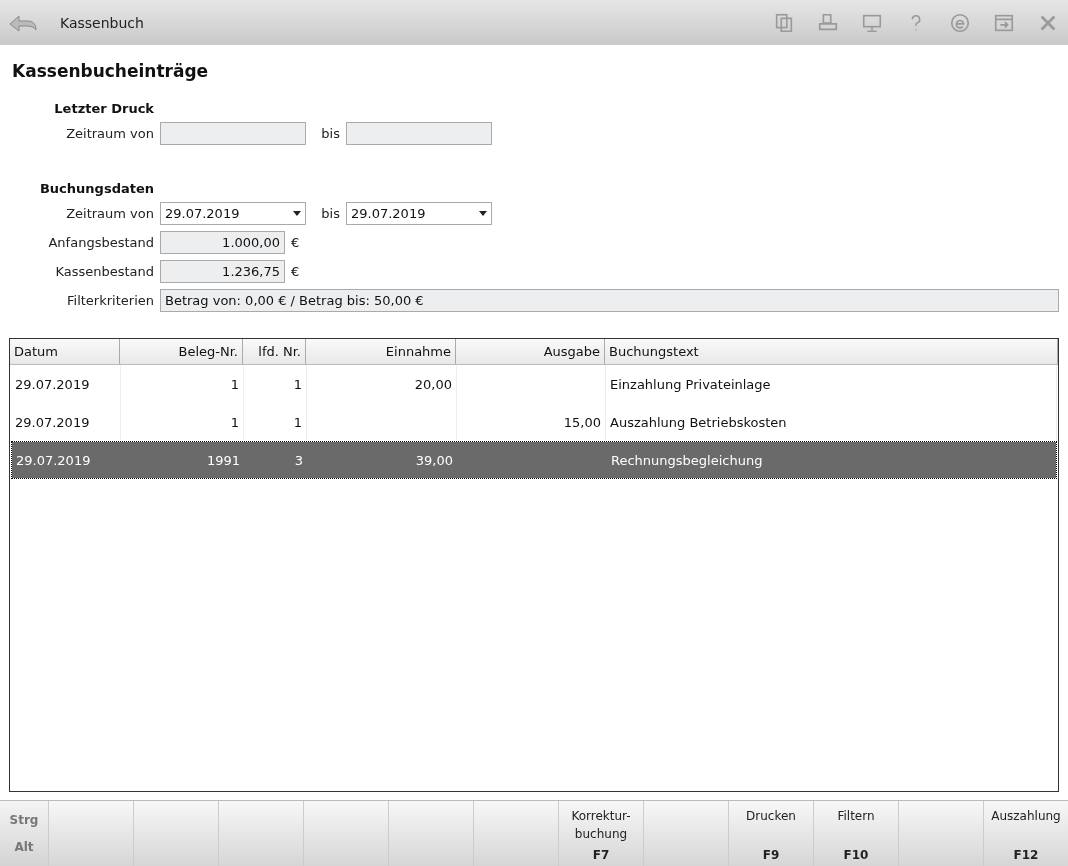 Image resolution: width=1068 pixels, height=866 pixels. I want to click on column-header: Datum, so click(65, 351).